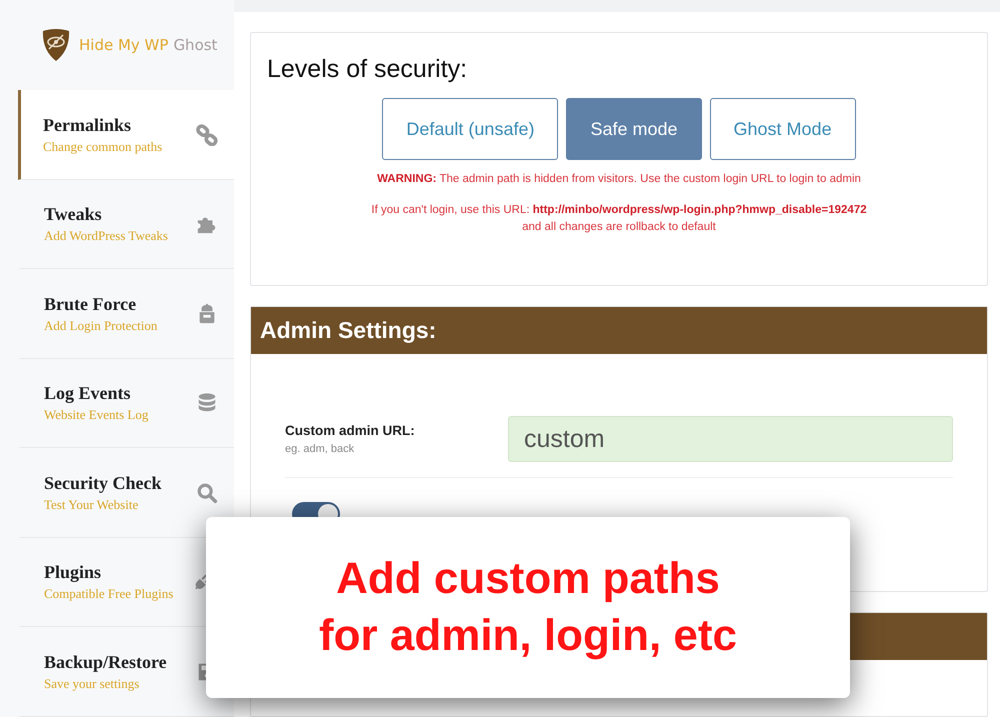  I want to click on link-icon, so click(207, 135).